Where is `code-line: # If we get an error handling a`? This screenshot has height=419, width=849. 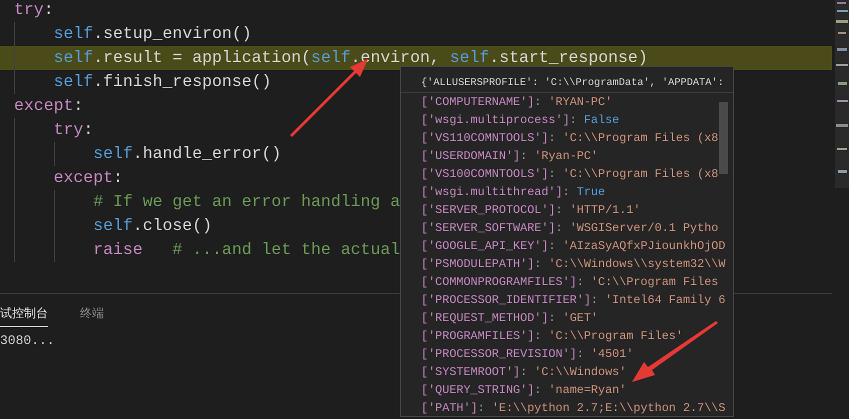
code-line: # If we get an error handling a is located at coordinates (246, 201).